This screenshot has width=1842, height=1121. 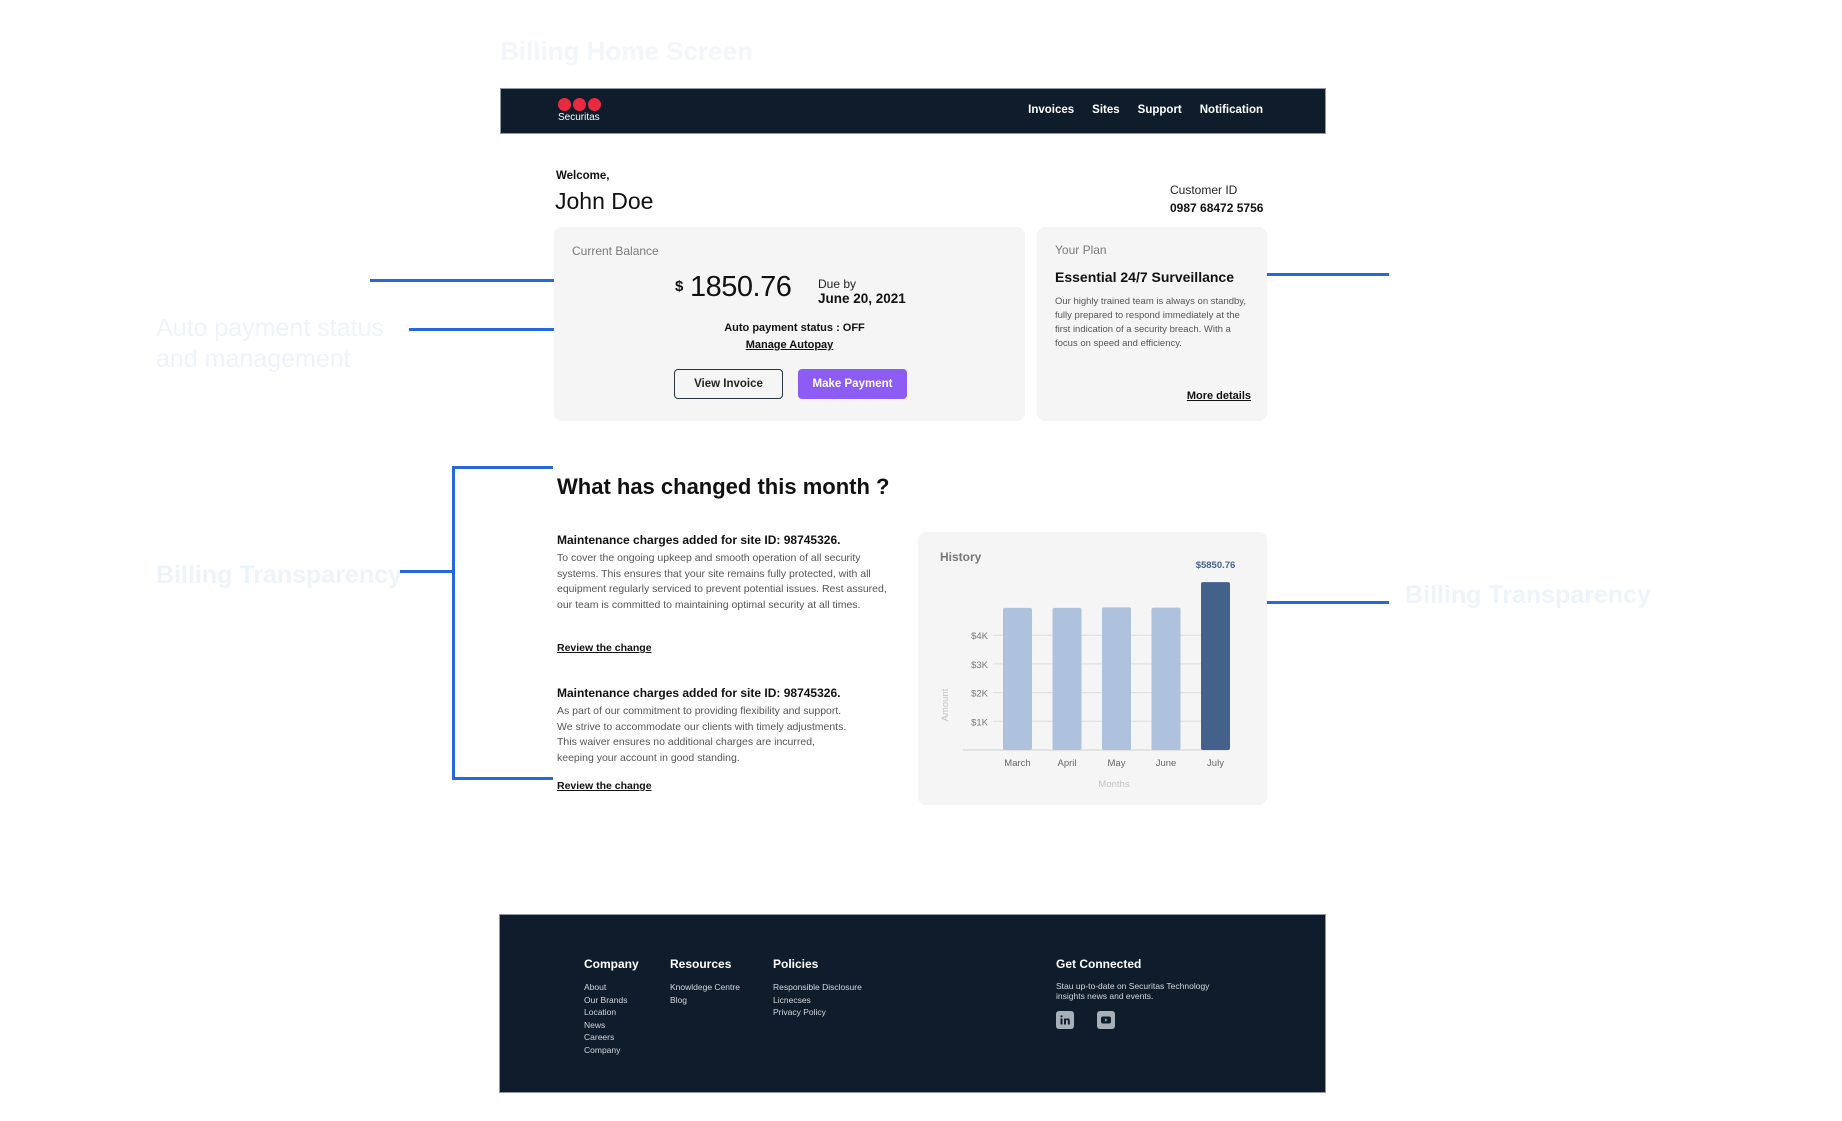 I want to click on x-tick-label: March, so click(x=1017, y=763).